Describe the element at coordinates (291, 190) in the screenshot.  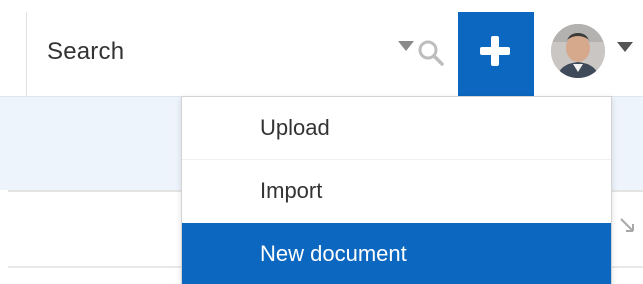
I see `menu-item-label: Import` at that location.